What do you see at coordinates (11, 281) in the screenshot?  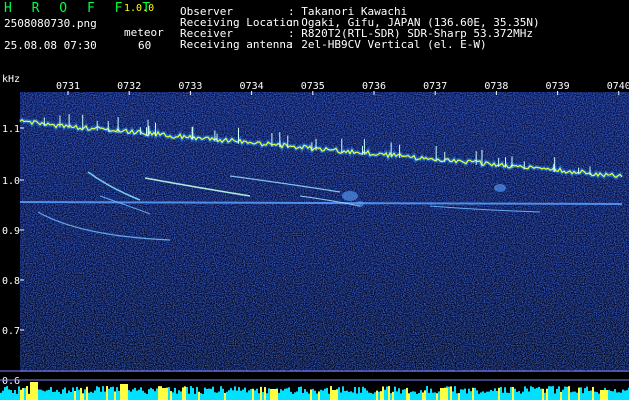 I see `freq-tick-0-8: 0.8` at bounding box center [11, 281].